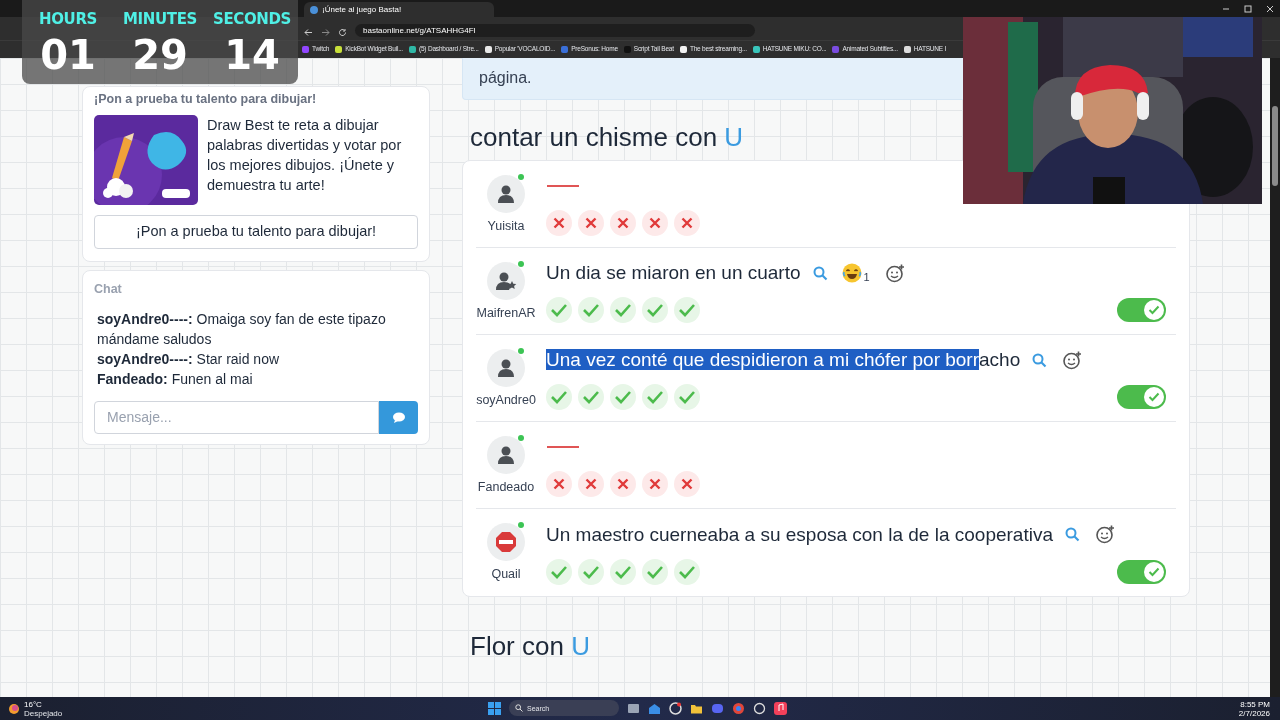 The image size is (1280, 720). What do you see at coordinates (314, 9) in the screenshot?
I see `globe-icon` at bounding box center [314, 9].